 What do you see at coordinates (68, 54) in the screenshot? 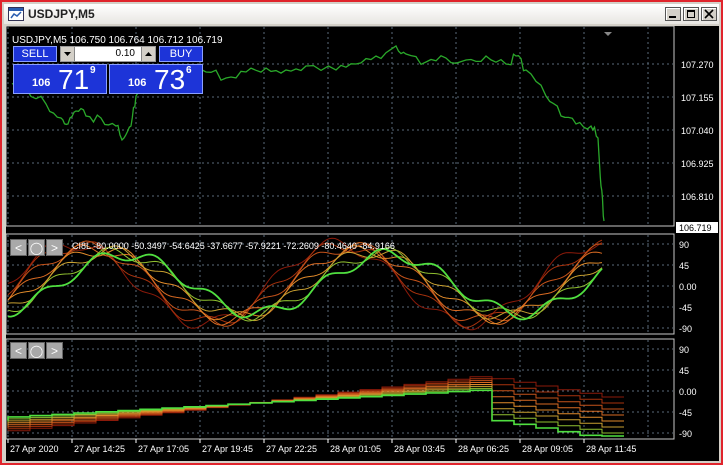
I see `lot-decrease-icon` at bounding box center [68, 54].